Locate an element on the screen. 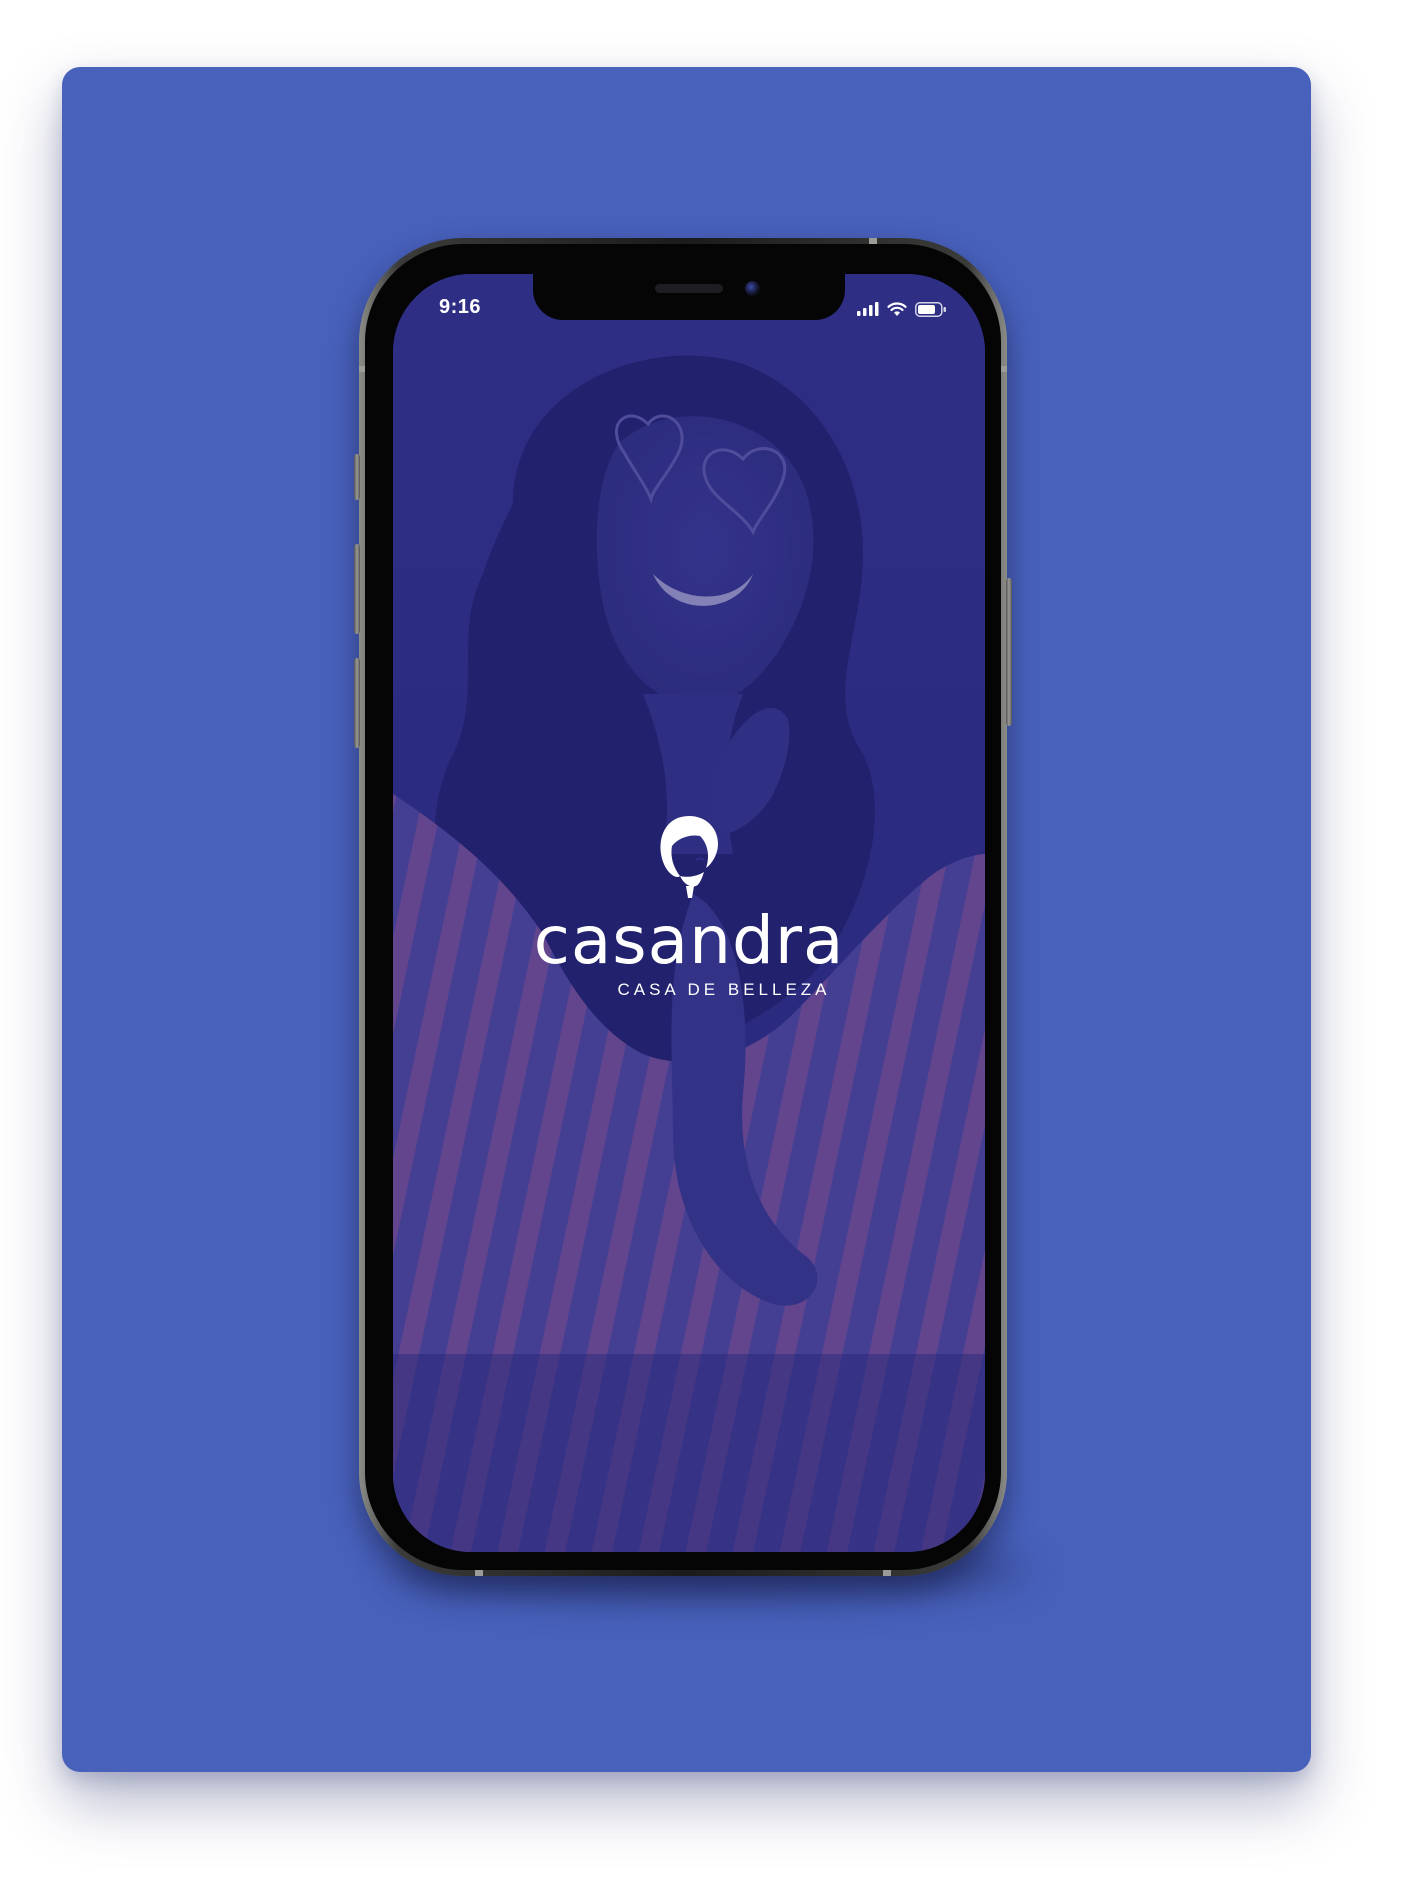 The width and height of the screenshot is (1411, 1878). woman-silhouette-logo-icon is located at coordinates (689, 857).